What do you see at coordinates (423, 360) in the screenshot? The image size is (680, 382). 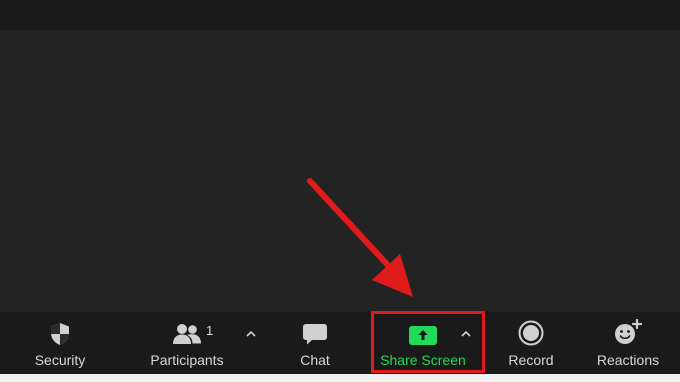 I see `share-screen-label: Share Screen` at bounding box center [423, 360].